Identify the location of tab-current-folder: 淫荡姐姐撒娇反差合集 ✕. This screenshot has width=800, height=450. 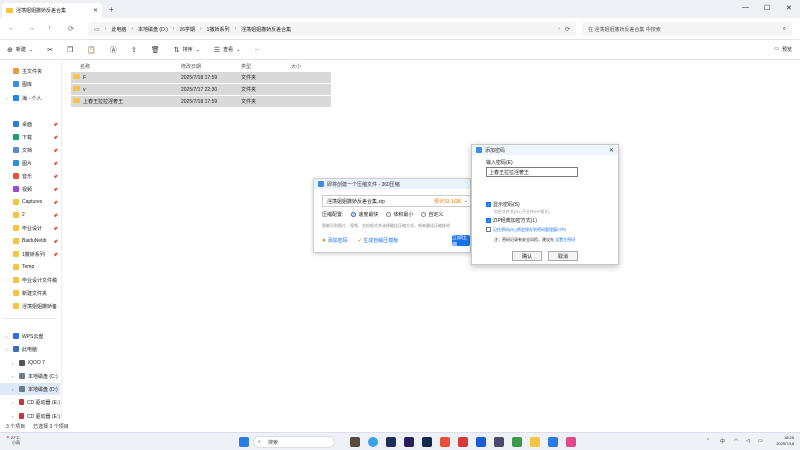
(52, 10).